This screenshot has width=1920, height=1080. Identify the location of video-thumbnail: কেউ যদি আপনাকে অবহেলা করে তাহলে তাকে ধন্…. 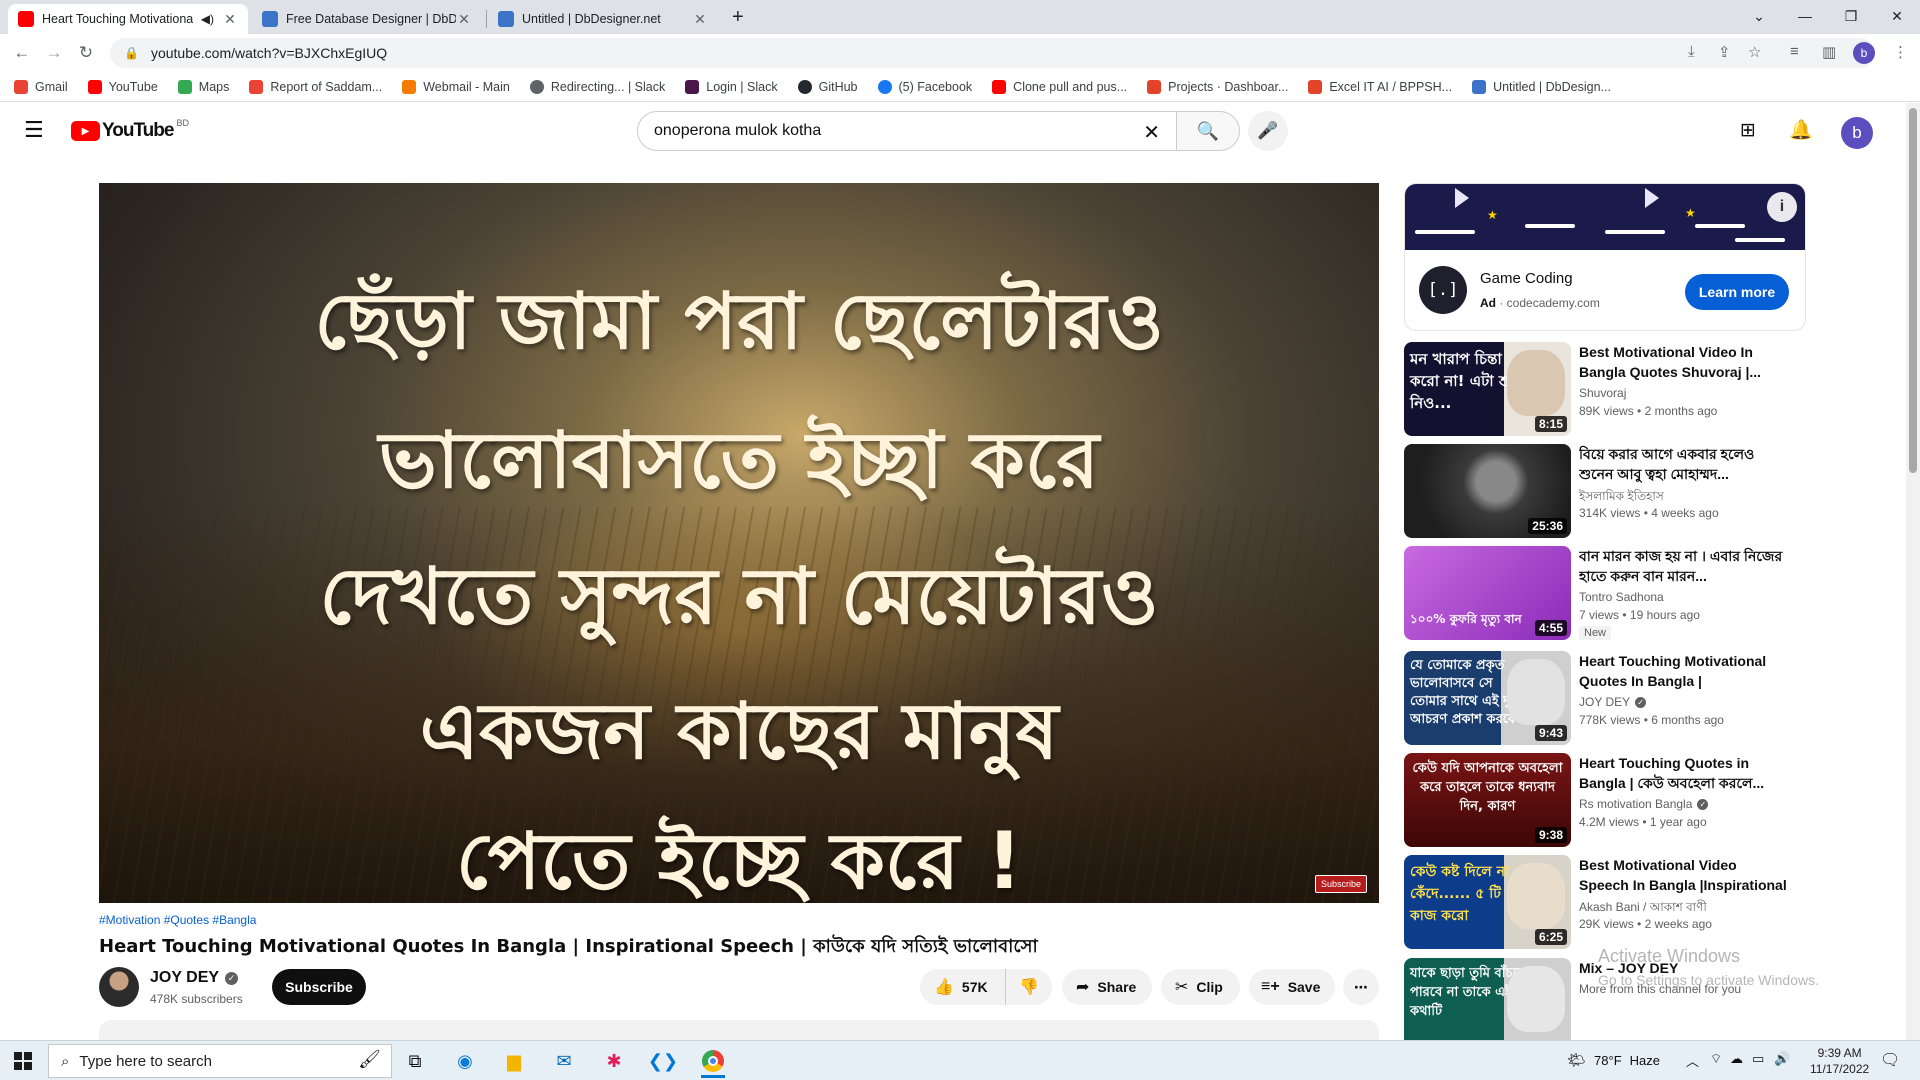
(1487, 800).